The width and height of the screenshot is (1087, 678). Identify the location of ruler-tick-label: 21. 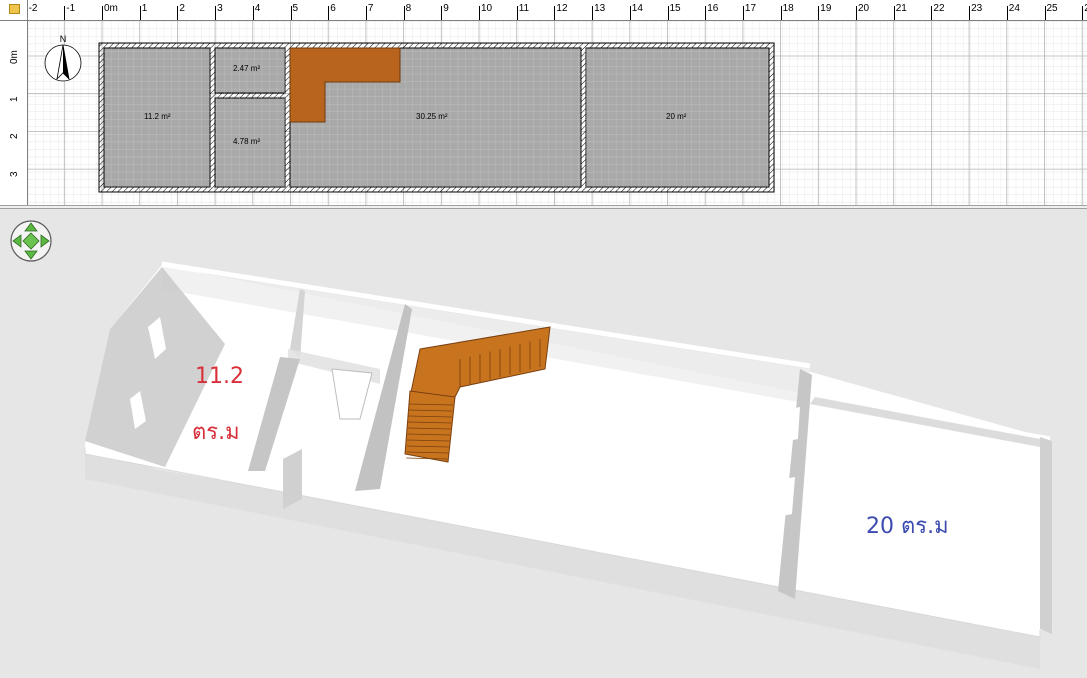
(901, 8).